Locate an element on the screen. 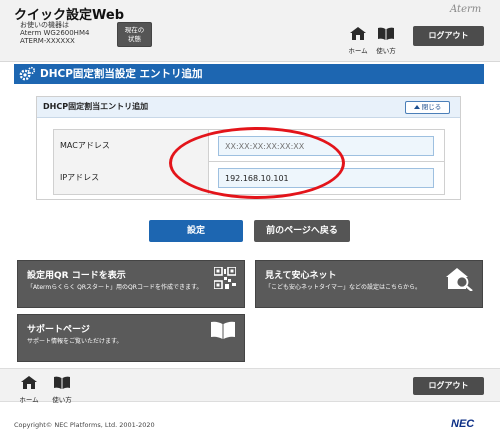  tile-qr-desc: 「Atermらくらく QRスタート」用のQRコードを作成できます。 is located at coordinates (115, 287).